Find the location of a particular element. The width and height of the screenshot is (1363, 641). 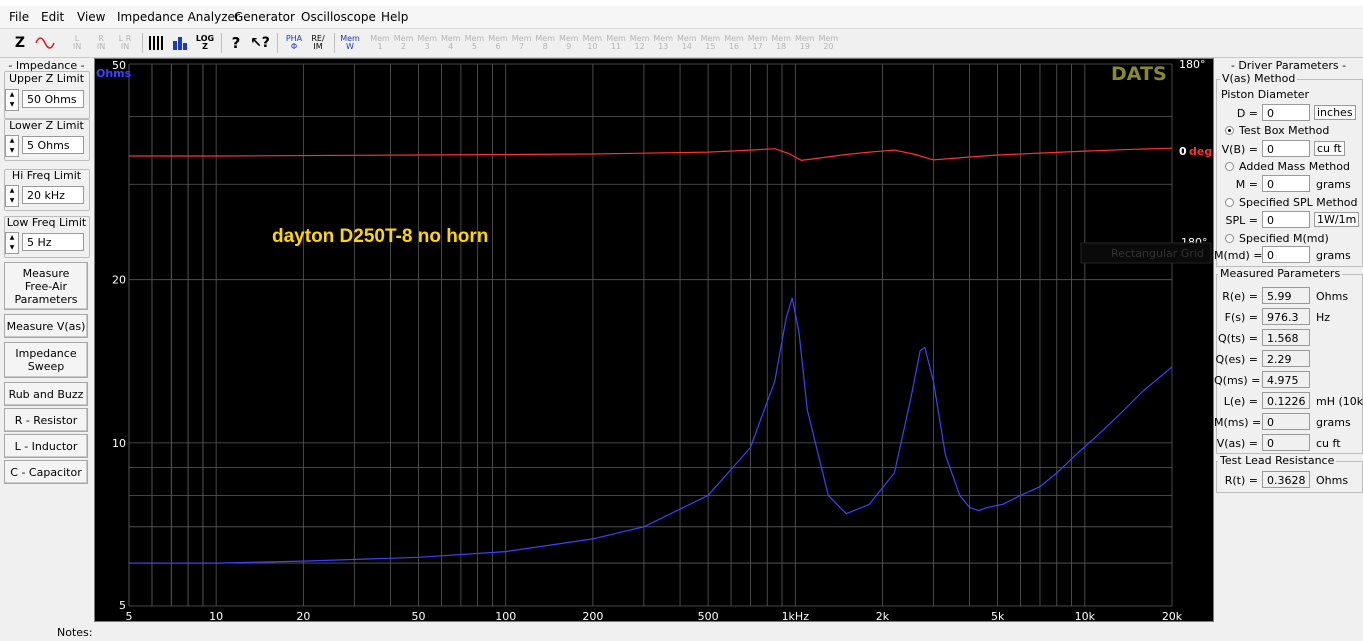

y-tick-label: 20 is located at coordinates (119, 280).